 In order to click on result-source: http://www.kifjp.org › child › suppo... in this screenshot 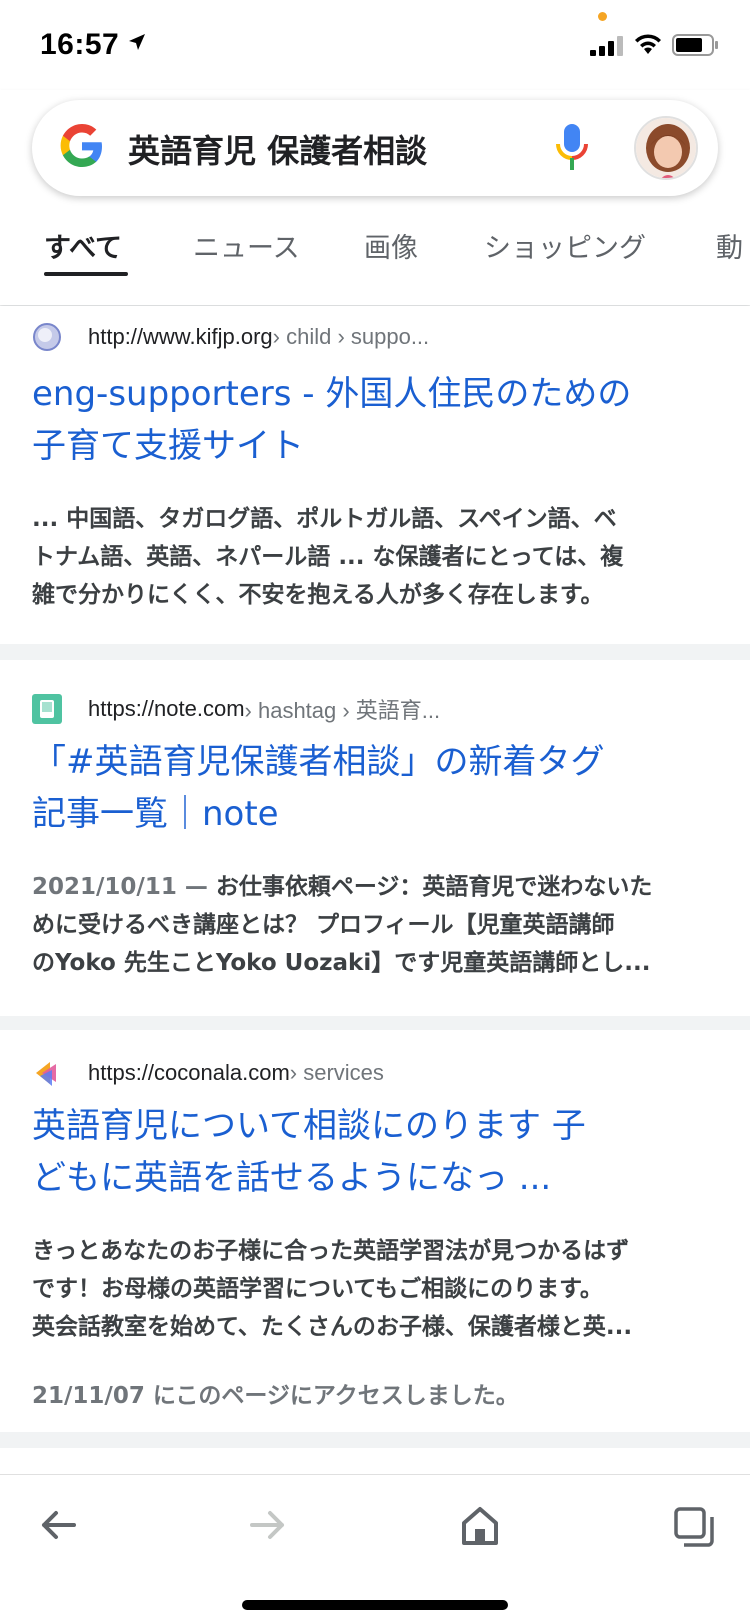, I will do `click(230, 337)`.